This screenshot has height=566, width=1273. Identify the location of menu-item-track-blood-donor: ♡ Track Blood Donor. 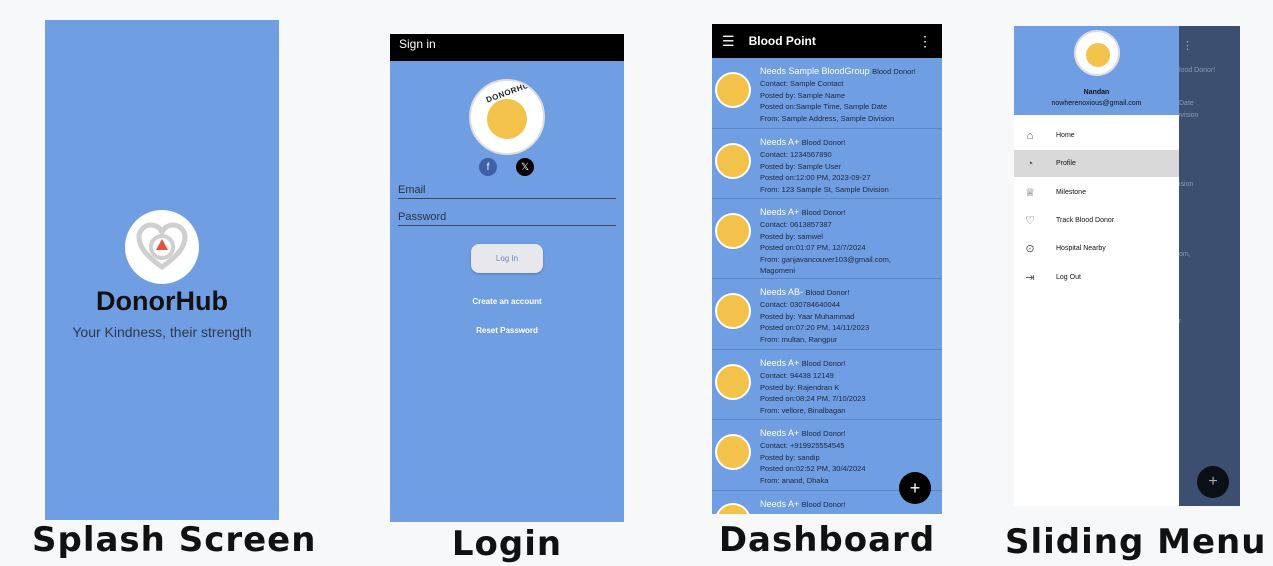
(1096, 220).